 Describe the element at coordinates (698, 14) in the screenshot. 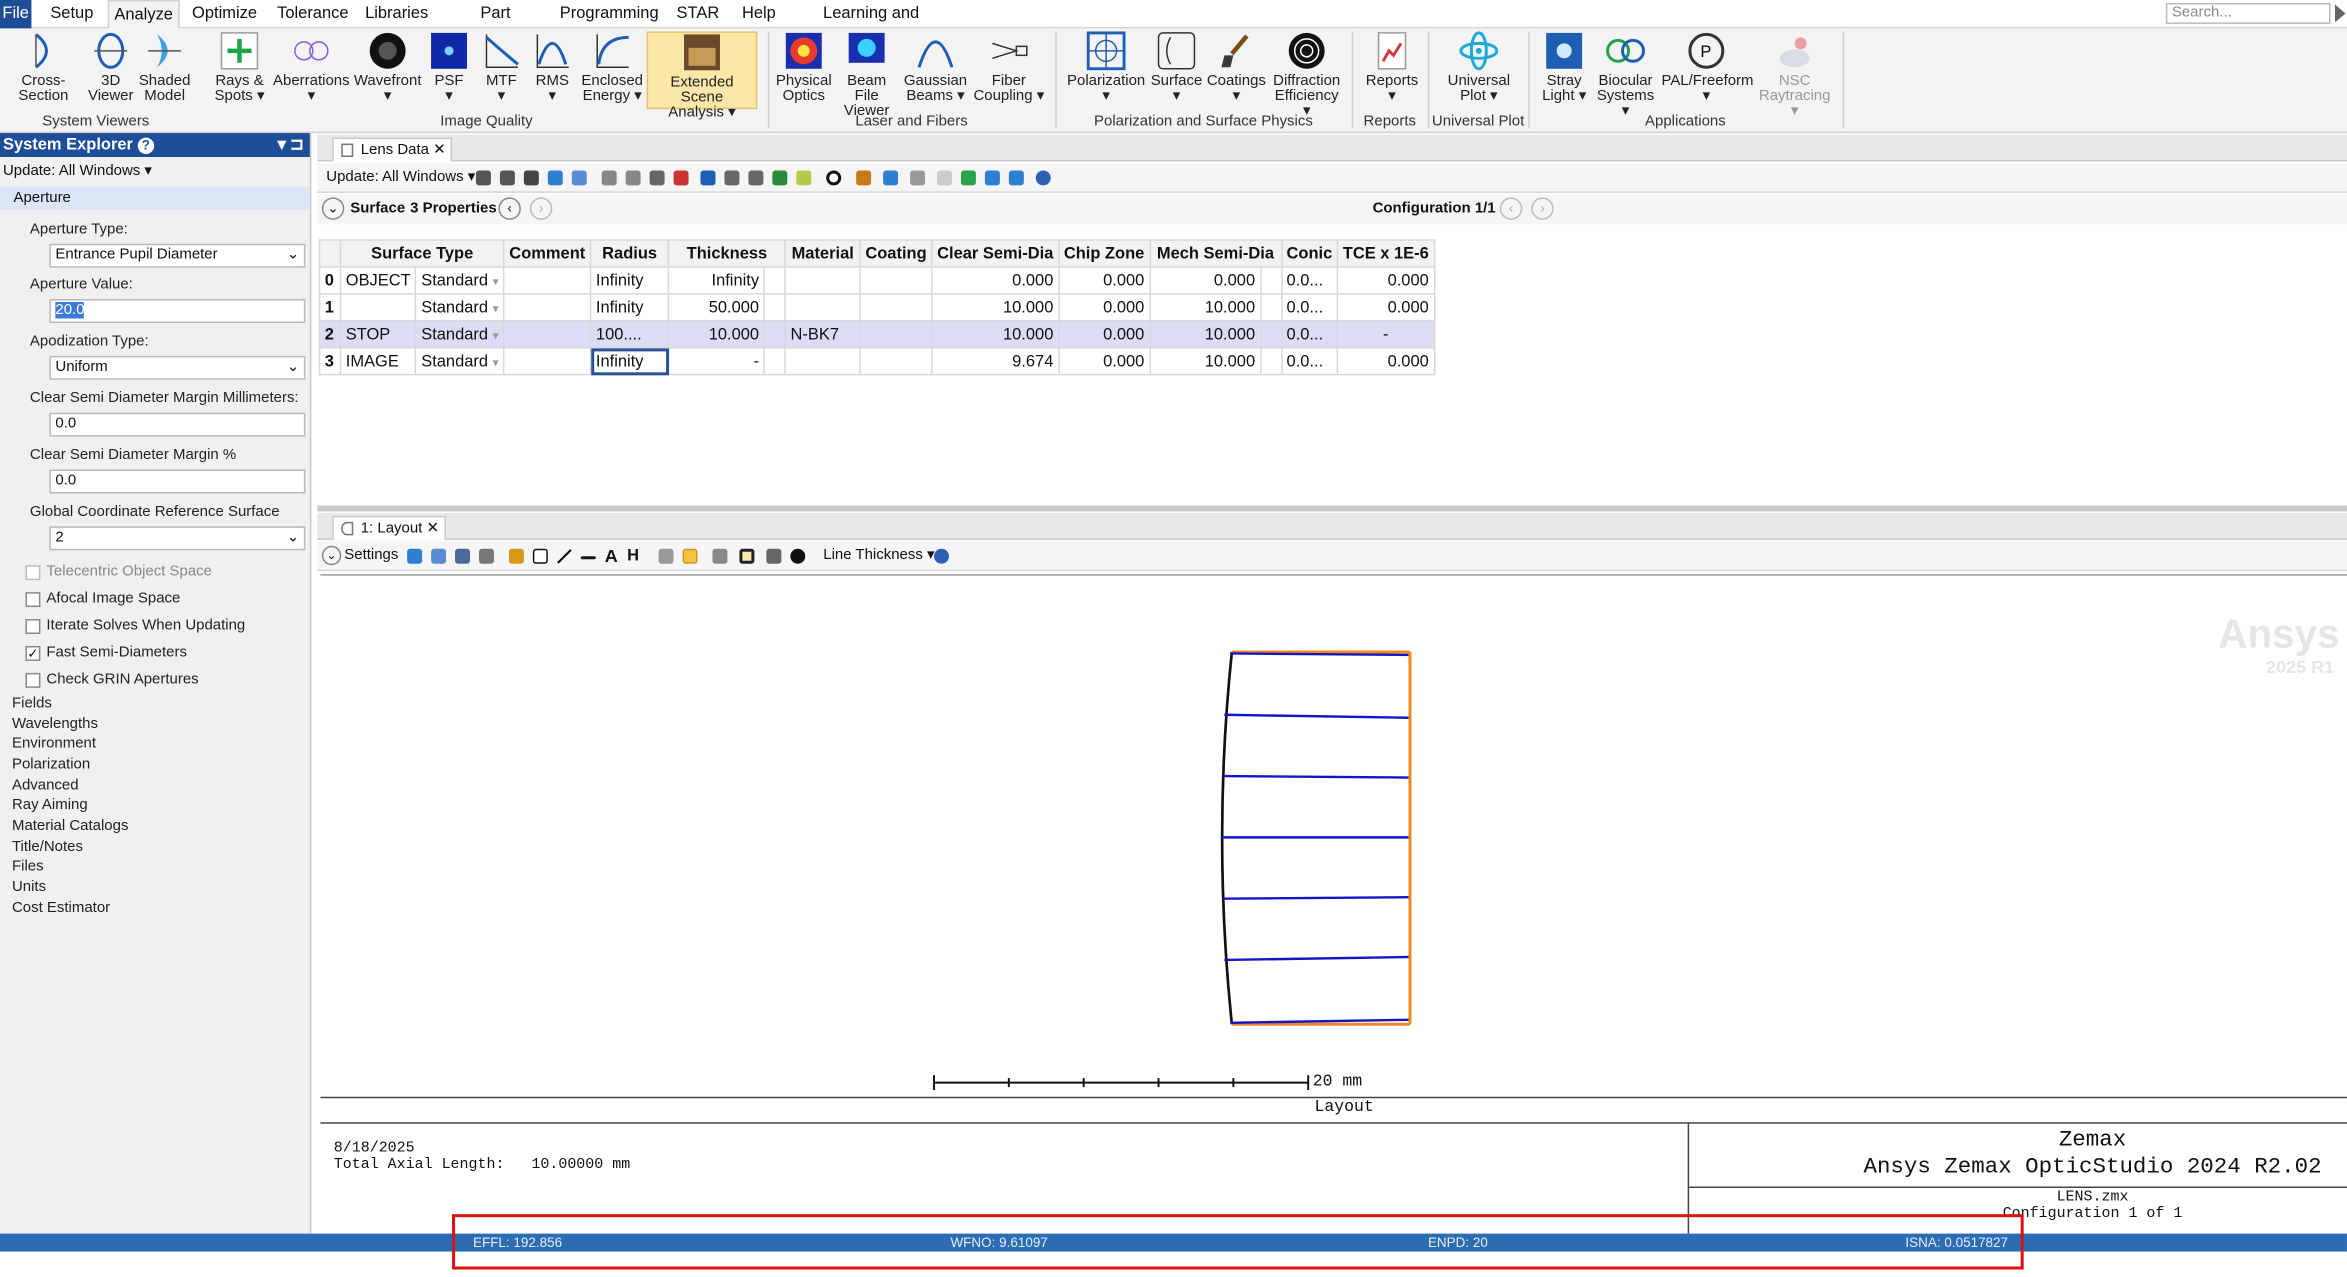

I see `menu-tab-star: STAR` at that location.